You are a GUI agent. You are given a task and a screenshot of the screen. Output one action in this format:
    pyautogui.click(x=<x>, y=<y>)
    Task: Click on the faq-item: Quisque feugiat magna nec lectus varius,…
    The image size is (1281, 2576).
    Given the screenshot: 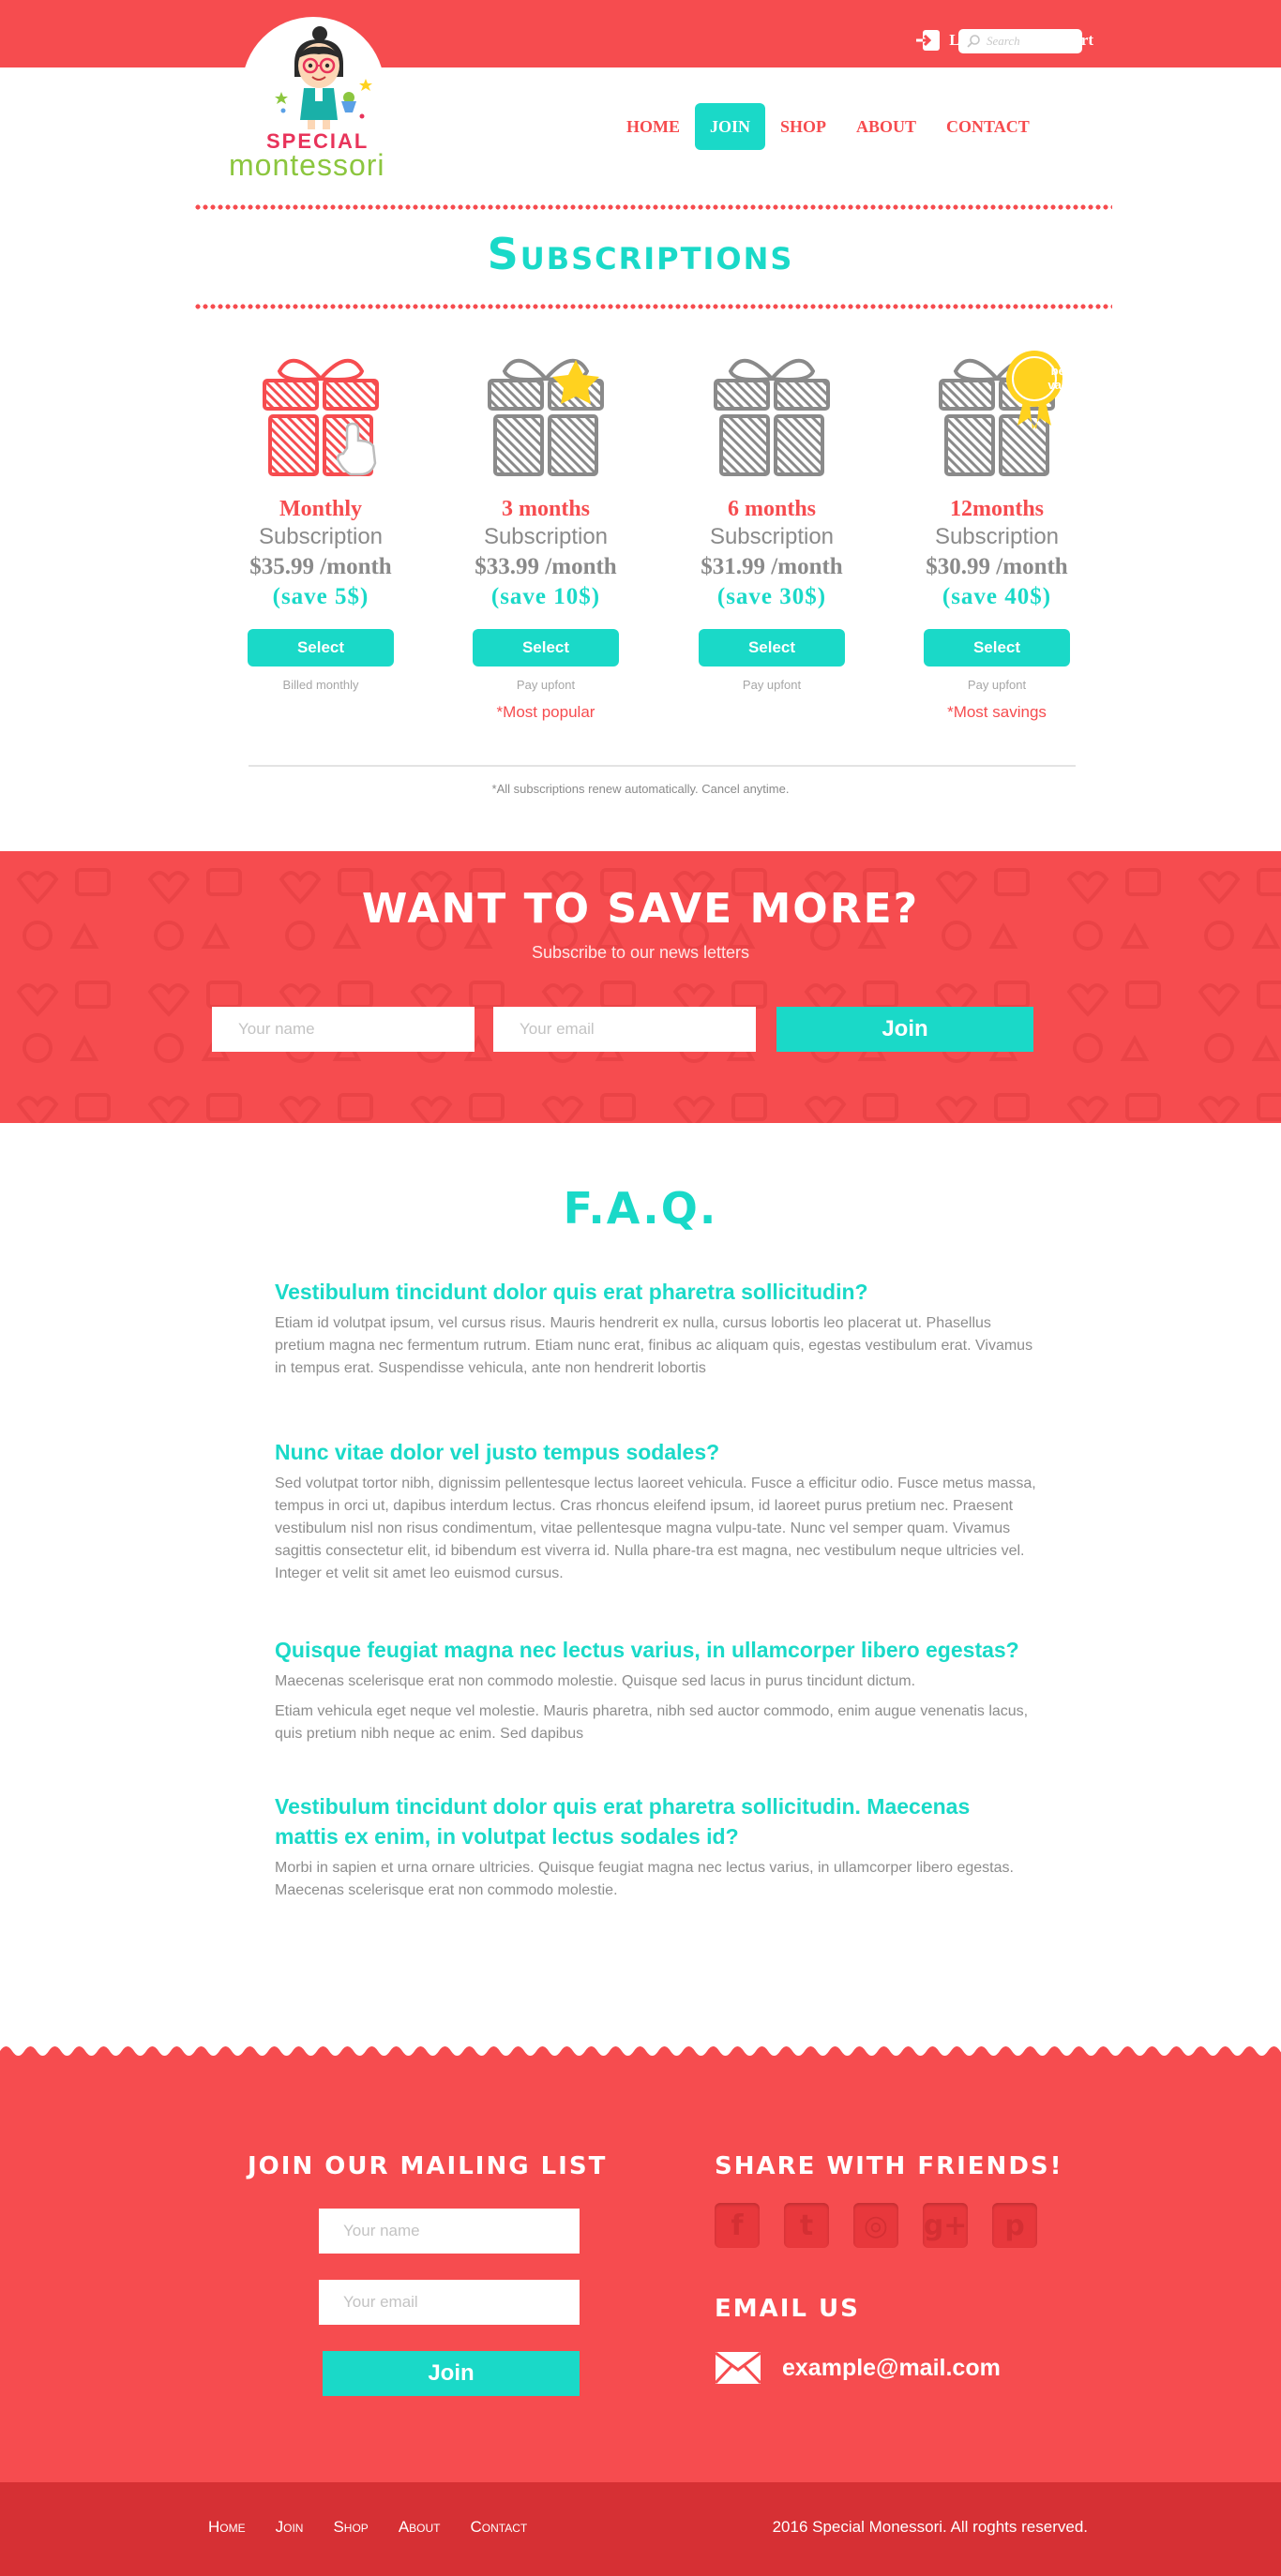 What is the action you would take?
    pyautogui.click(x=655, y=1690)
    